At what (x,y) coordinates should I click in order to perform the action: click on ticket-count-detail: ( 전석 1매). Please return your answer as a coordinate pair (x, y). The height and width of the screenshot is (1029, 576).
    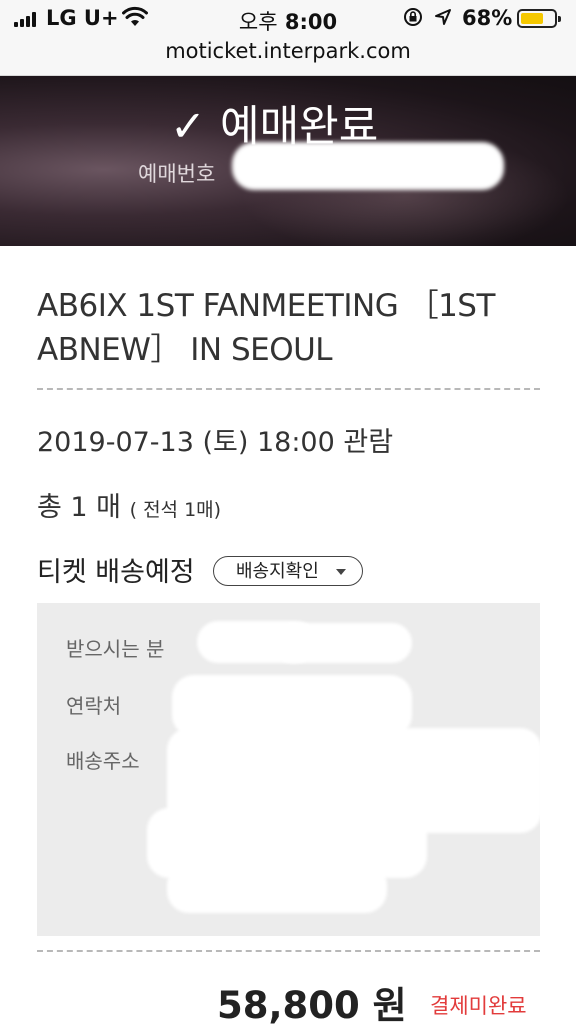
    Looking at the image, I should click on (175, 510).